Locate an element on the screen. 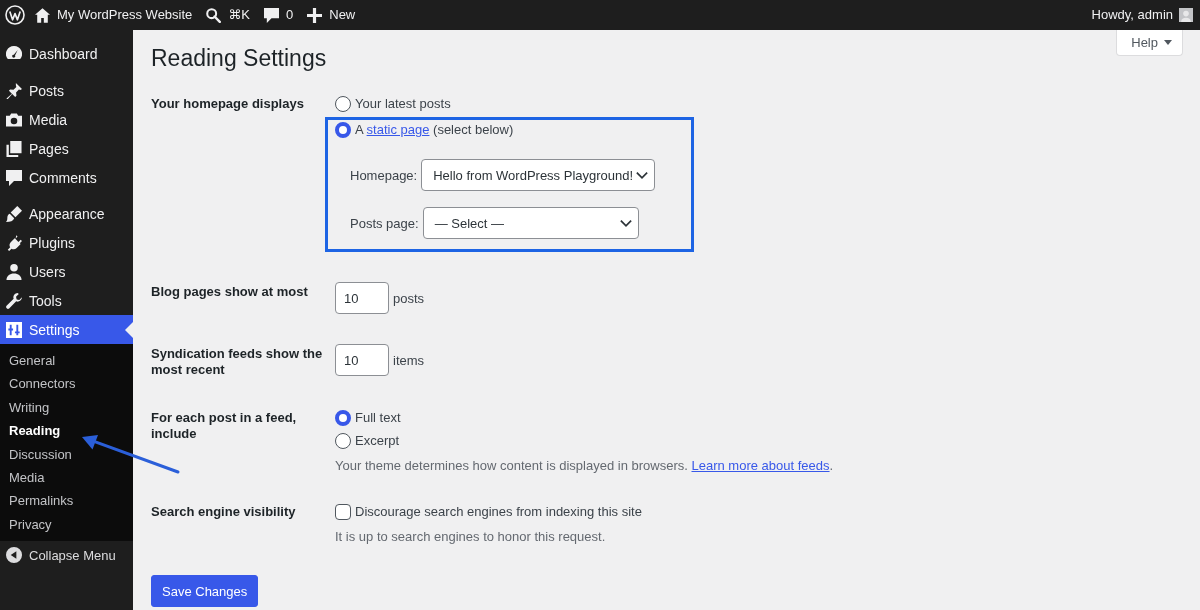 The height and width of the screenshot is (610, 1200). help-button: Help is located at coordinates (1149, 43).